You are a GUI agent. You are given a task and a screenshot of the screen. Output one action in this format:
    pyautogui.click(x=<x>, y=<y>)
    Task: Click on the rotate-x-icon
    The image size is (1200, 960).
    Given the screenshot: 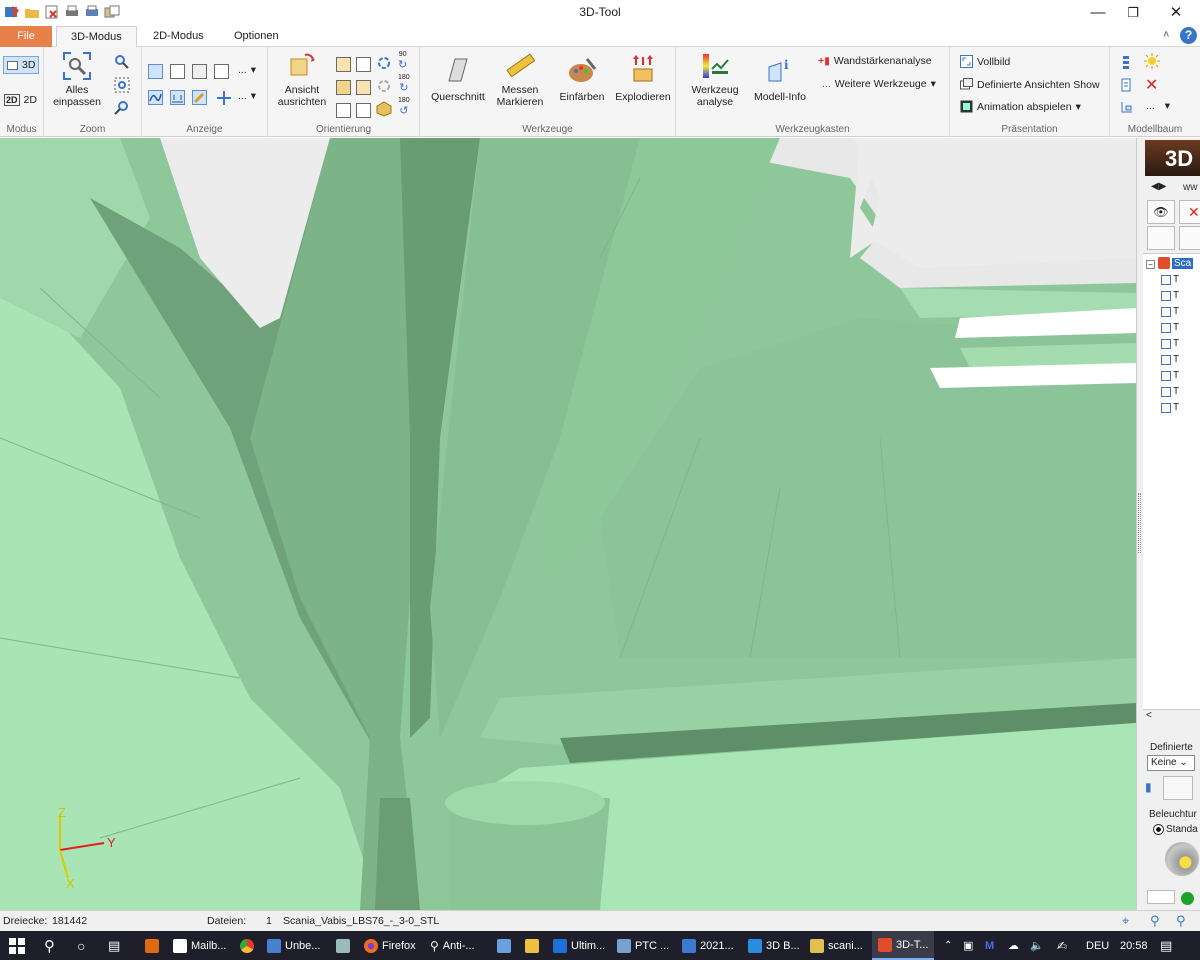 What is the action you would take?
    pyautogui.click(x=384, y=63)
    